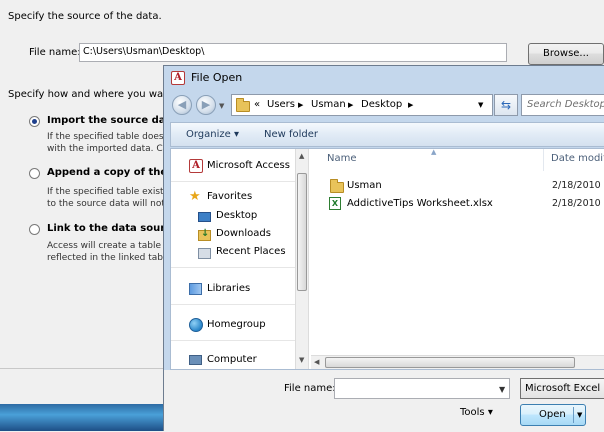  I want to click on nav-item-desktop: Desktop, so click(236, 215).